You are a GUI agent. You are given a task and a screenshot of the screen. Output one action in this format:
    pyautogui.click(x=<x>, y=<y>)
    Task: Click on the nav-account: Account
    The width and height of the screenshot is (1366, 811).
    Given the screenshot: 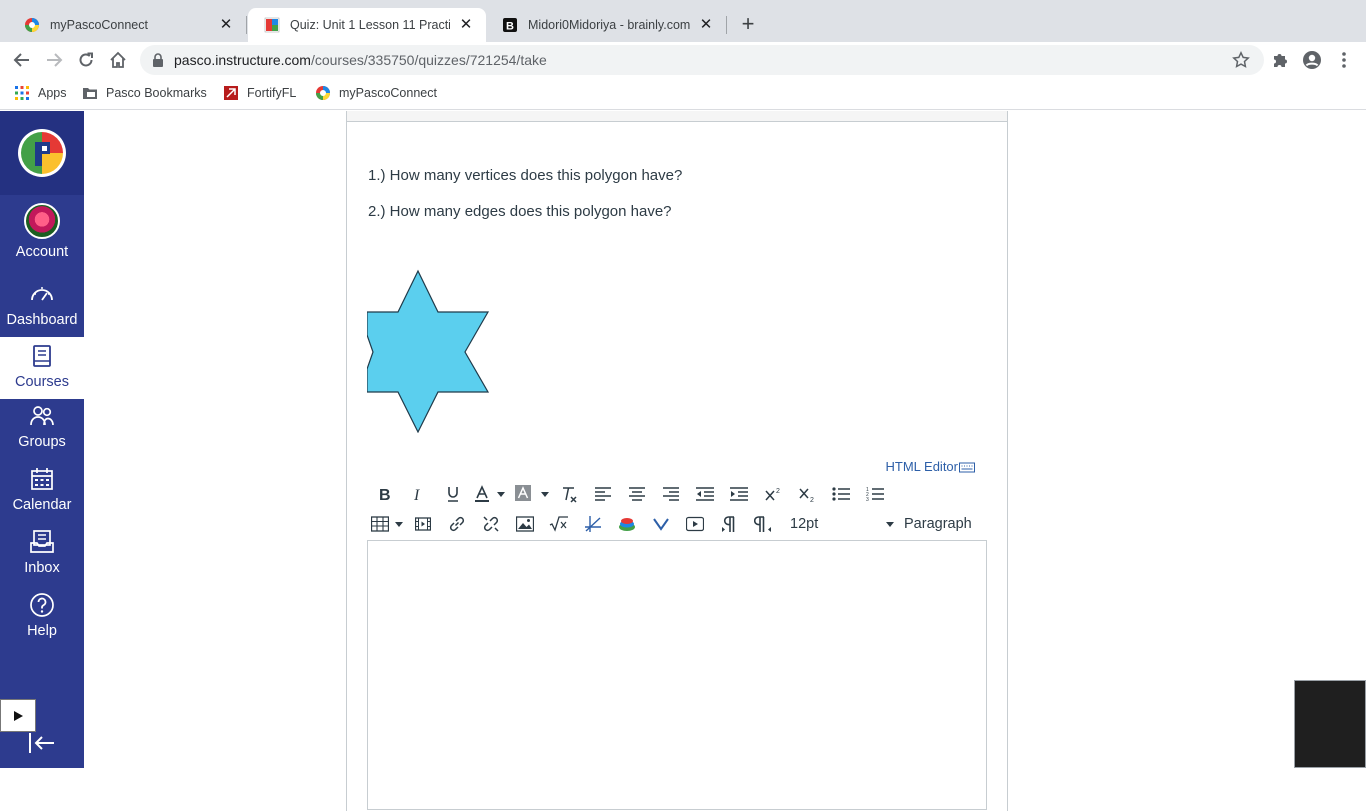 What is the action you would take?
    pyautogui.click(x=42, y=227)
    